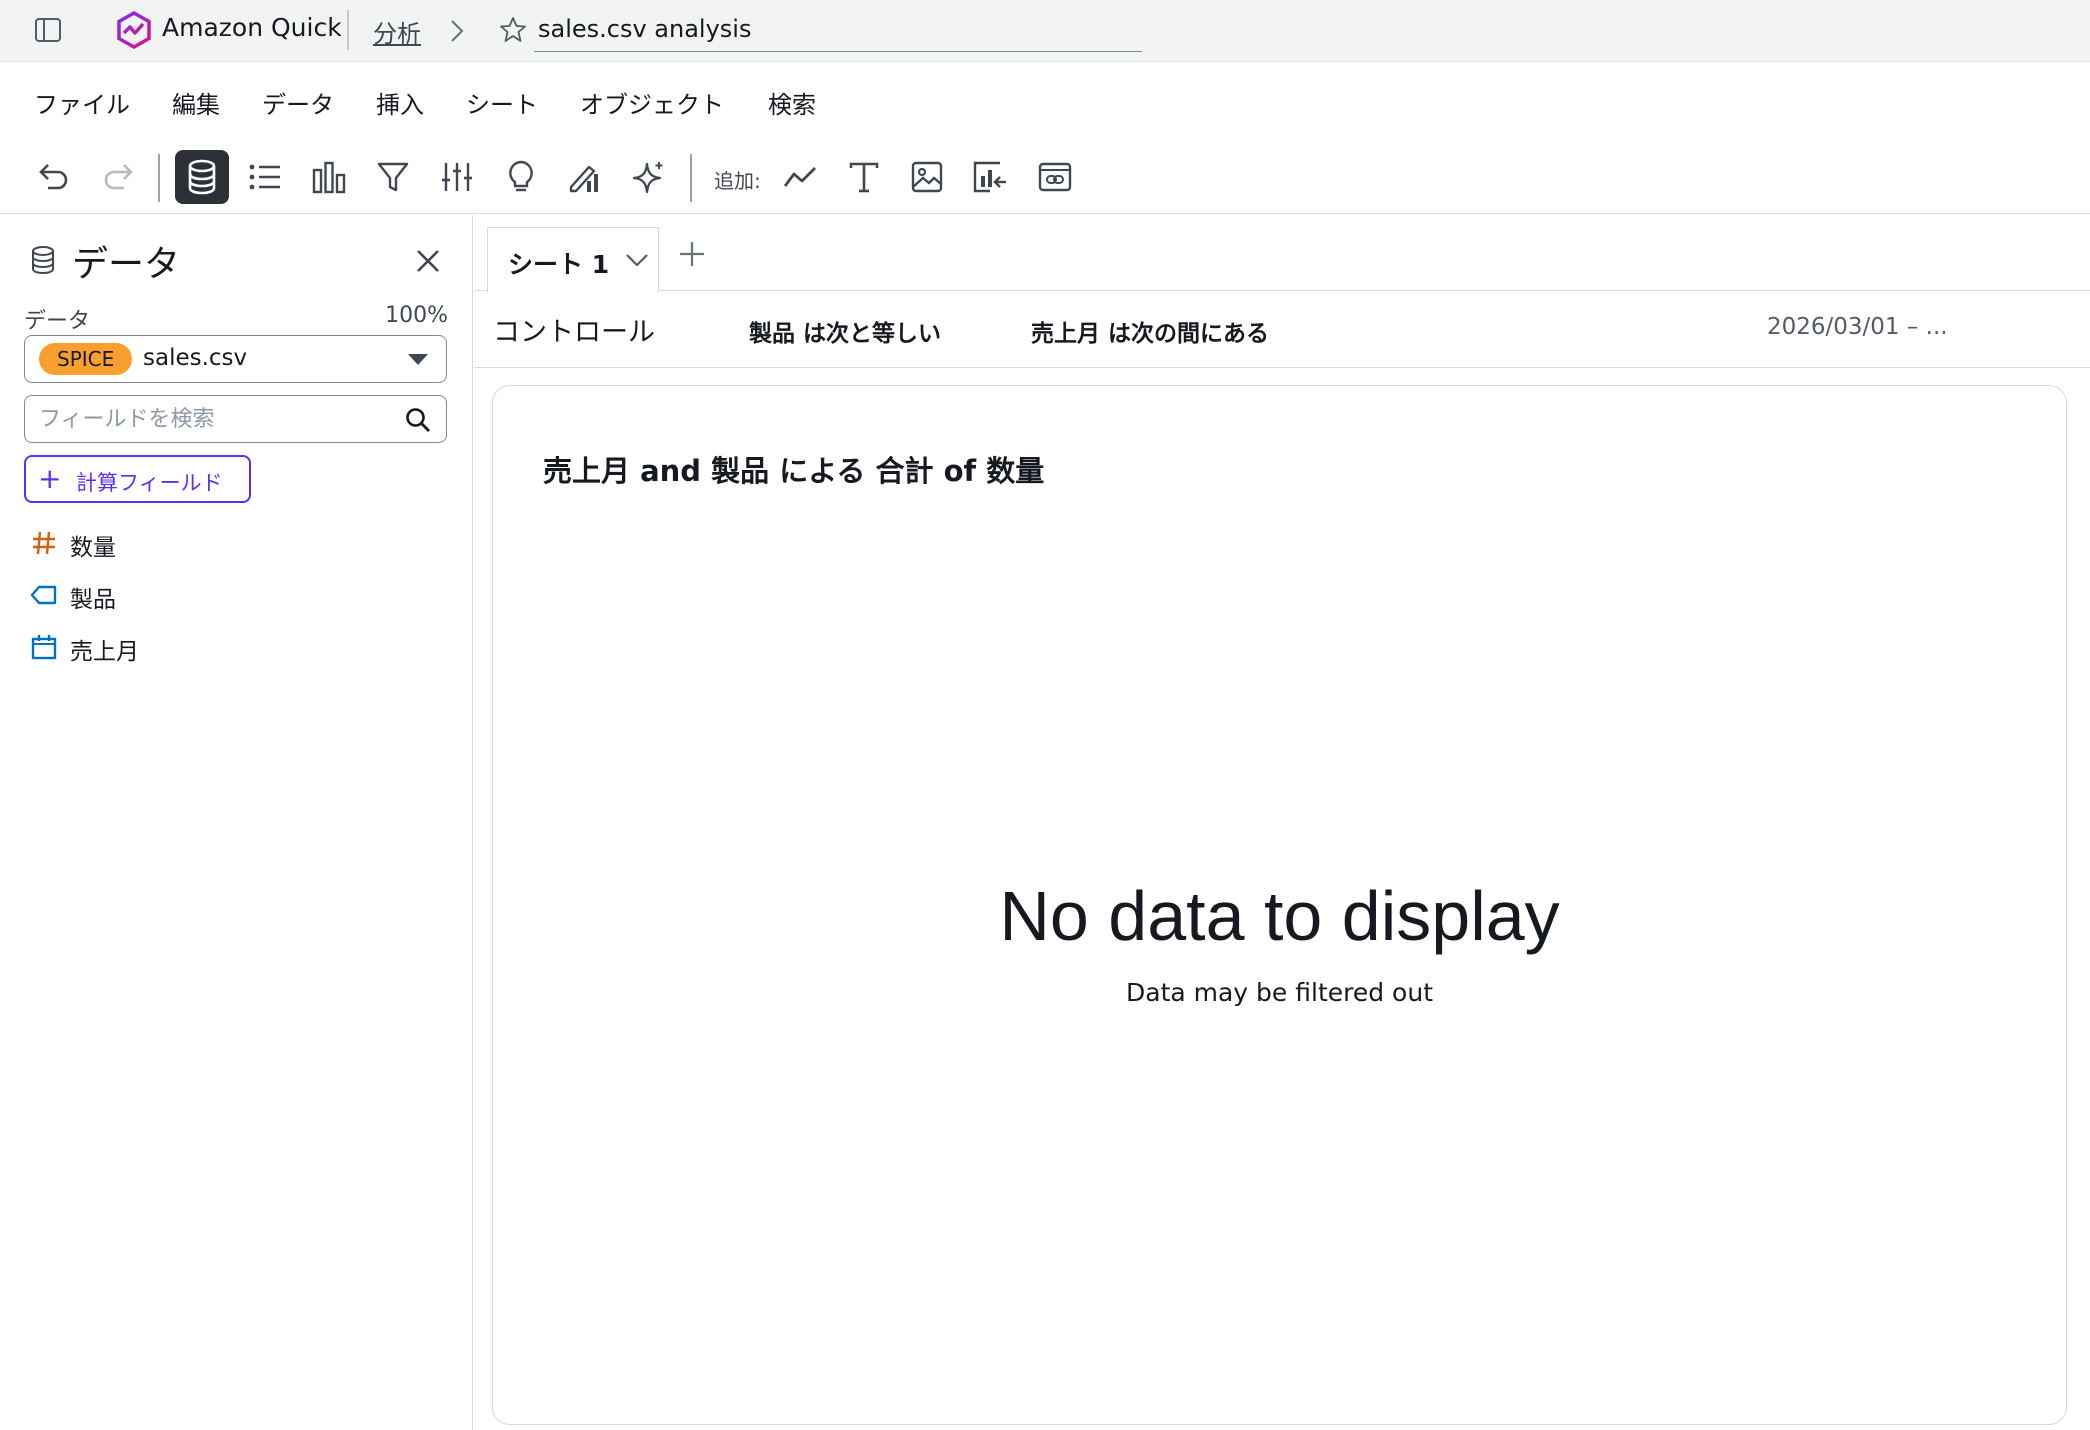  What do you see at coordinates (252, 27) in the screenshot?
I see `app-name: Amazon Quick` at bounding box center [252, 27].